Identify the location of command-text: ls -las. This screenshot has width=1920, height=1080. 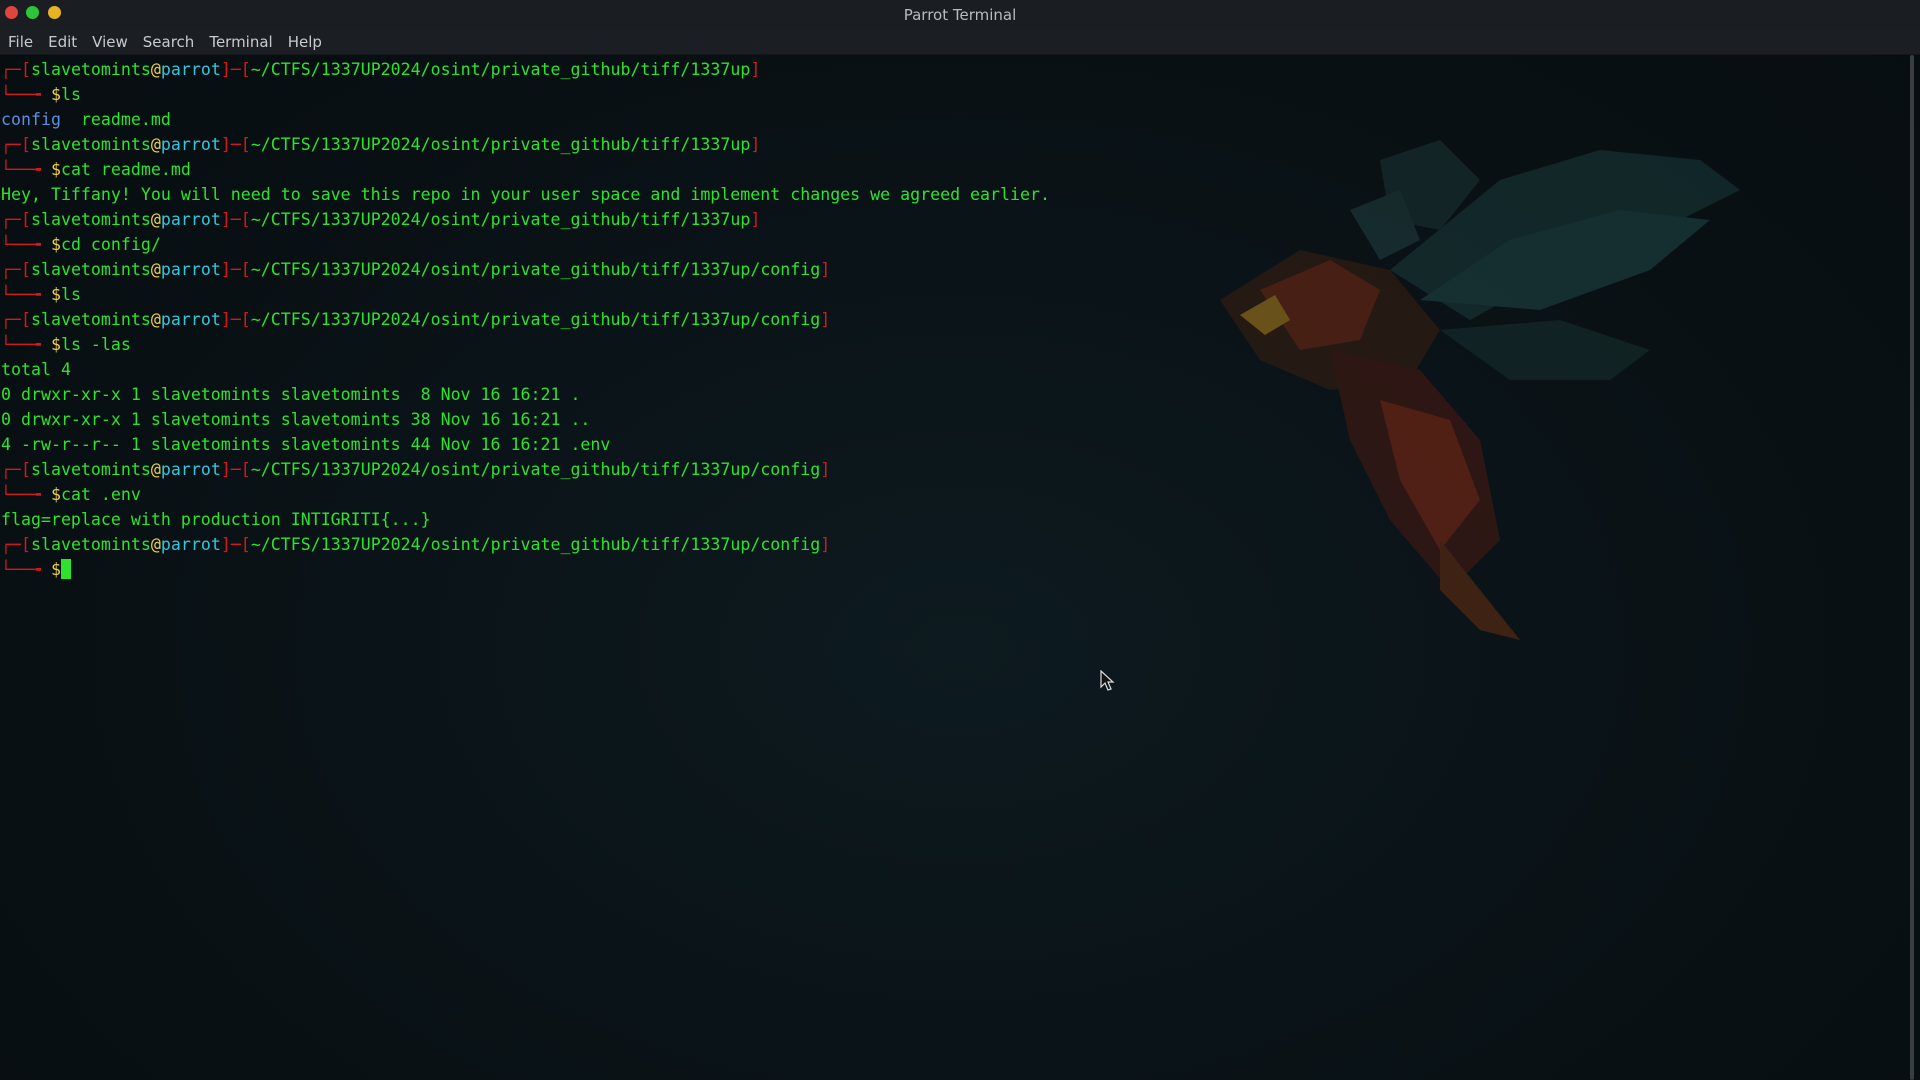
(95, 344).